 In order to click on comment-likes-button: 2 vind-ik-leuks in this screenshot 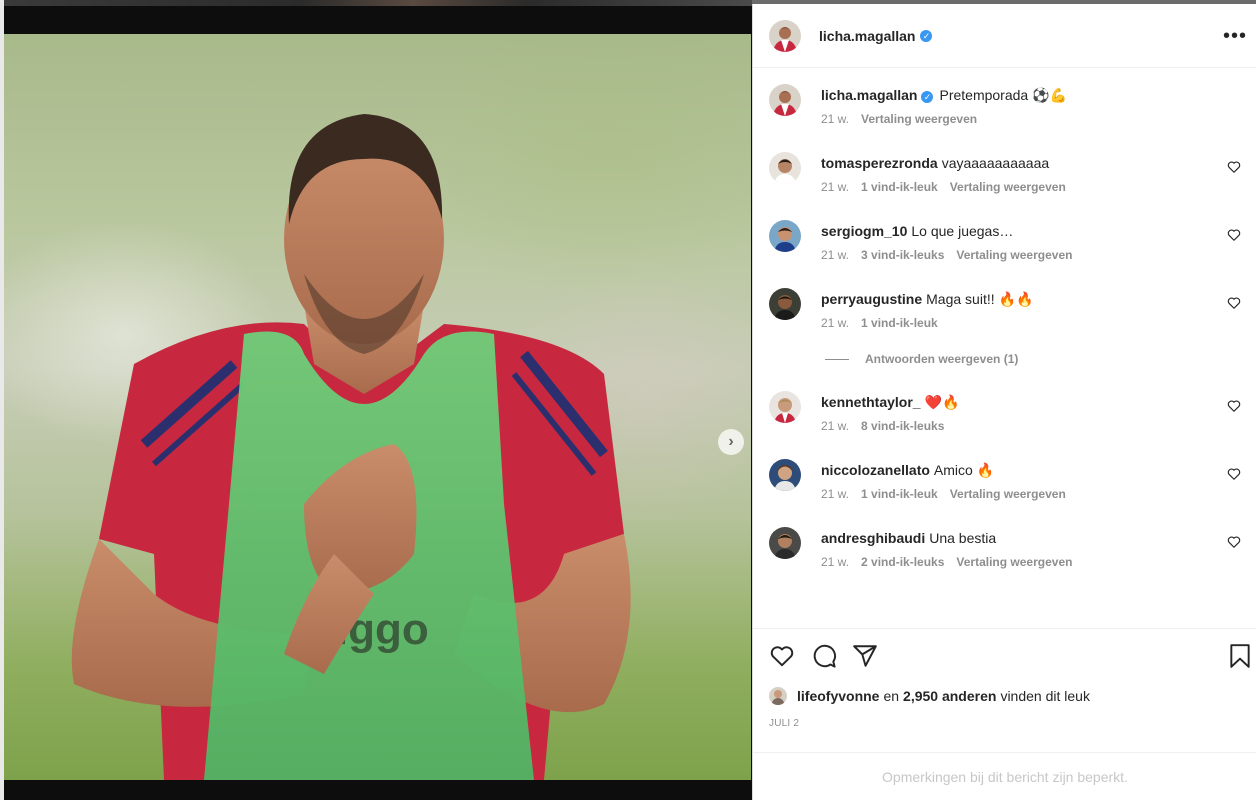, I will do `click(902, 562)`.